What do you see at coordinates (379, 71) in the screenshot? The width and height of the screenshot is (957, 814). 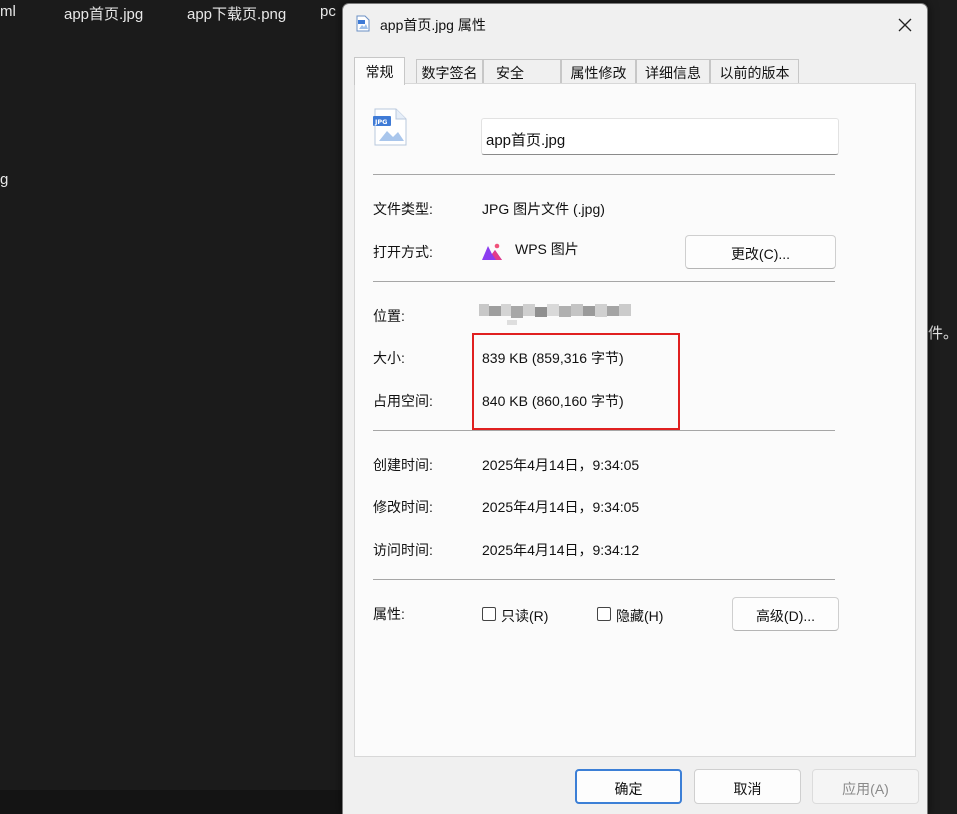 I see `tab-general: 常规` at bounding box center [379, 71].